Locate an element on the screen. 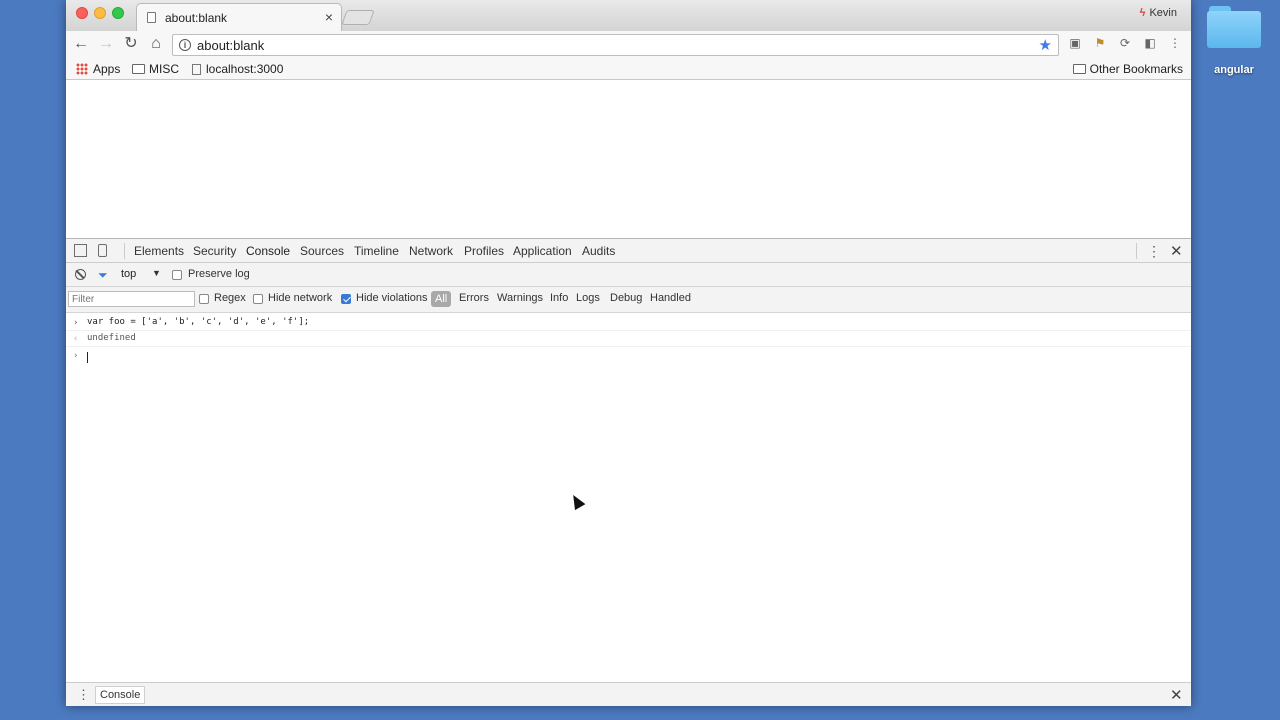 The height and width of the screenshot is (720, 1280). hide-network-label: Hide network is located at coordinates (300, 298).